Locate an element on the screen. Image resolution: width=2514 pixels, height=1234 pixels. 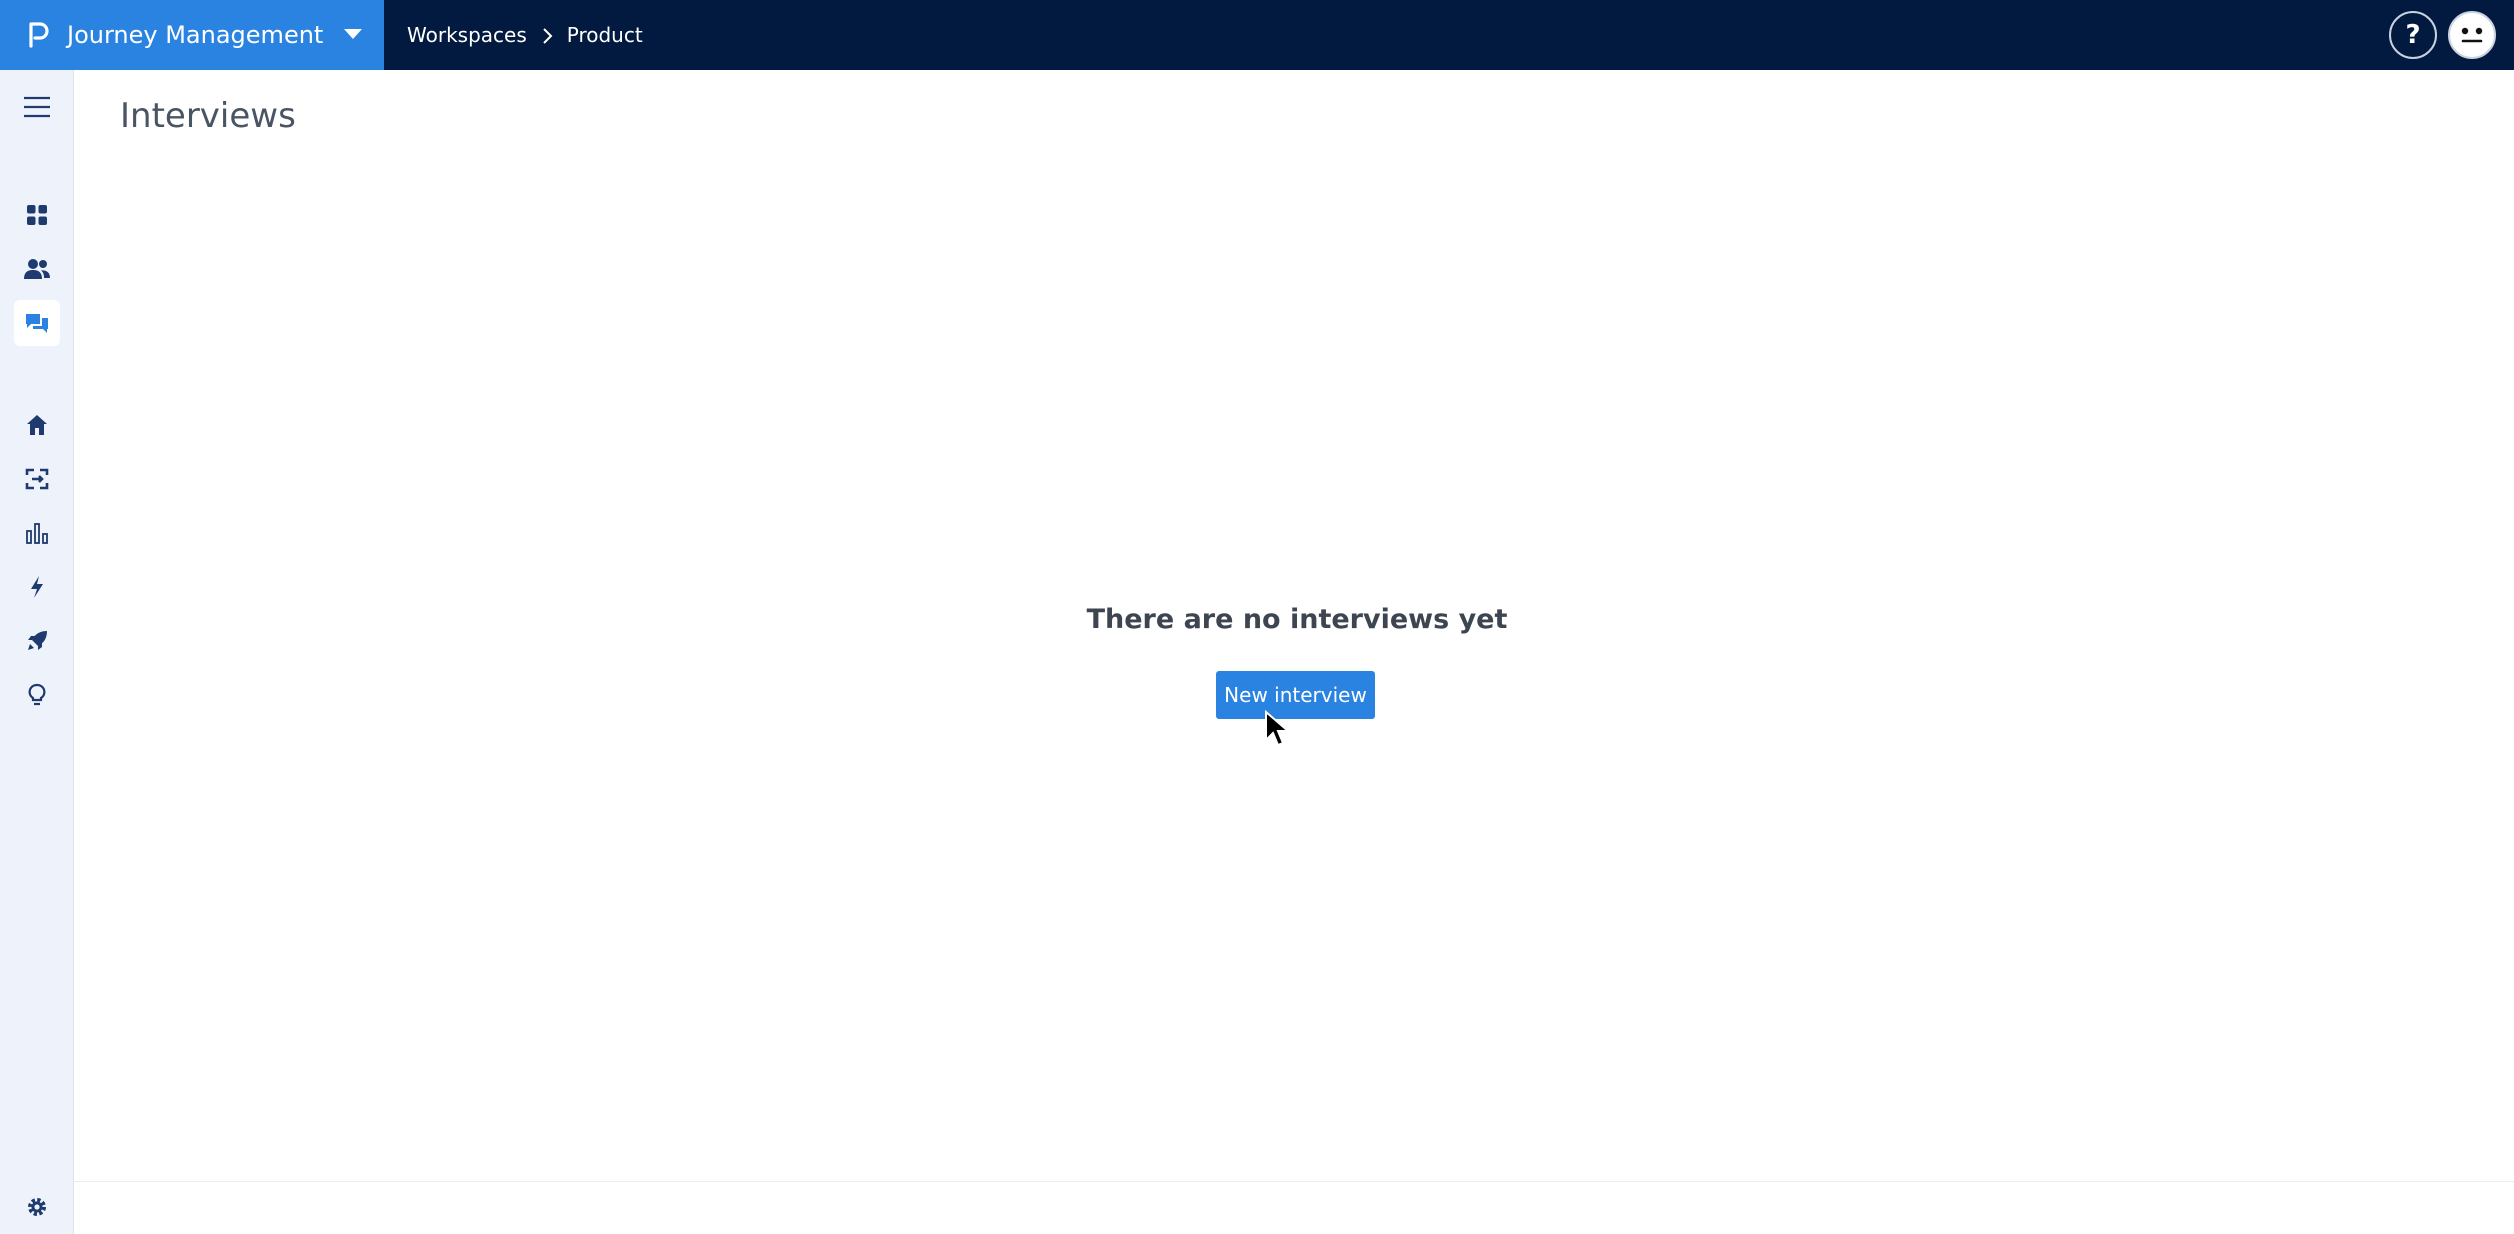
new-interview-button: New interview is located at coordinates (1295, 695).